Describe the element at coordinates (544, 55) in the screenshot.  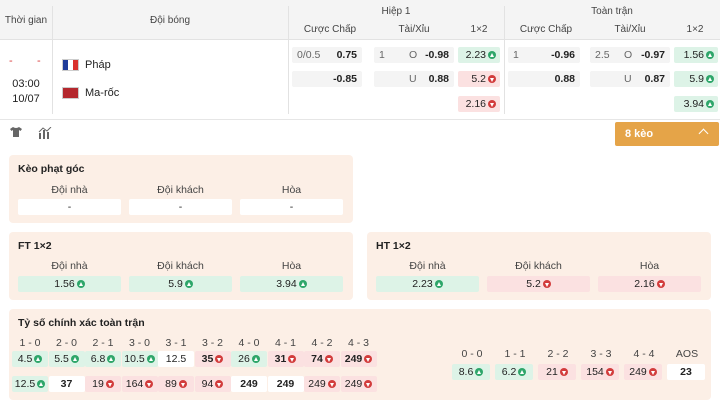
I see `ft-handicap-home: 1 -0.96` at that location.